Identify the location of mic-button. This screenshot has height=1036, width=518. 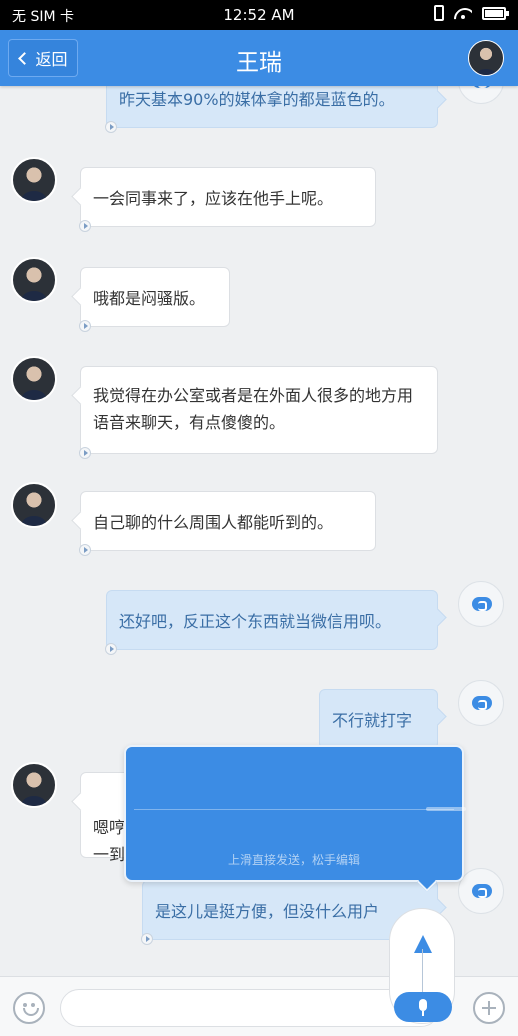
(423, 1007).